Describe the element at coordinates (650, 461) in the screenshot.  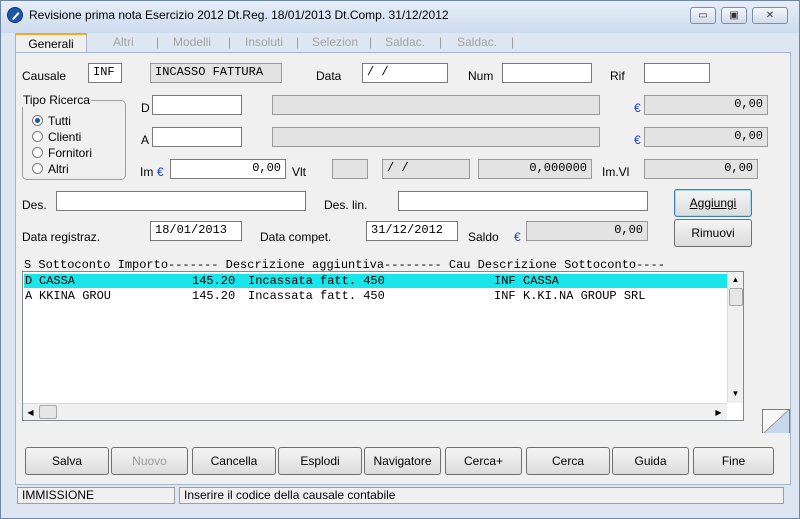
I see `guida-button: Guida` at that location.